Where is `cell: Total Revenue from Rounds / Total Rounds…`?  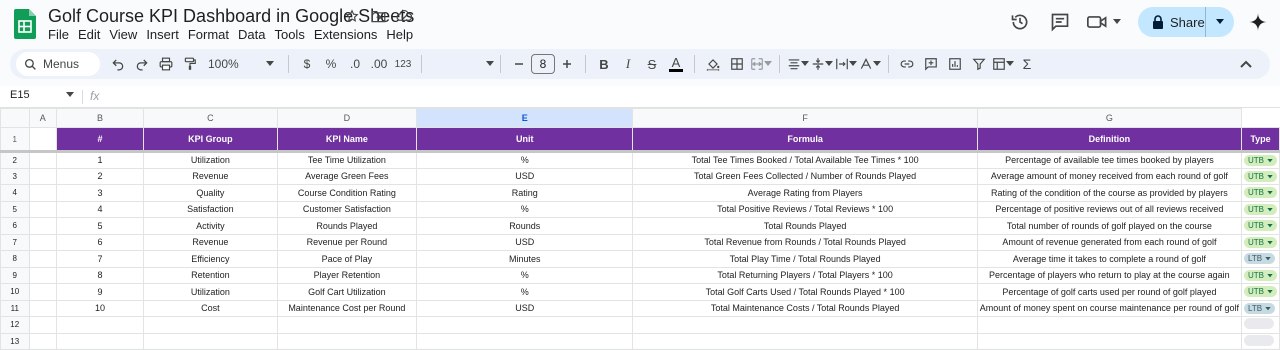 cell: Total Revenue from Rounds / Total Rounds… is located at coordinates (805, 242).